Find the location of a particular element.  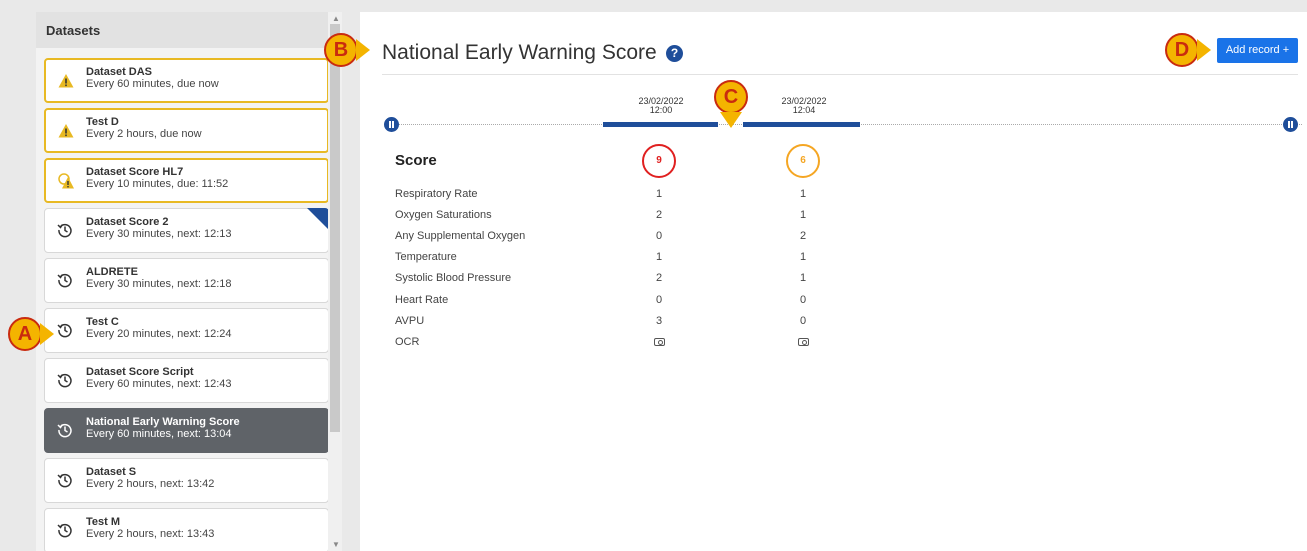

callout-d: D is located at coordinates (1182, 50).